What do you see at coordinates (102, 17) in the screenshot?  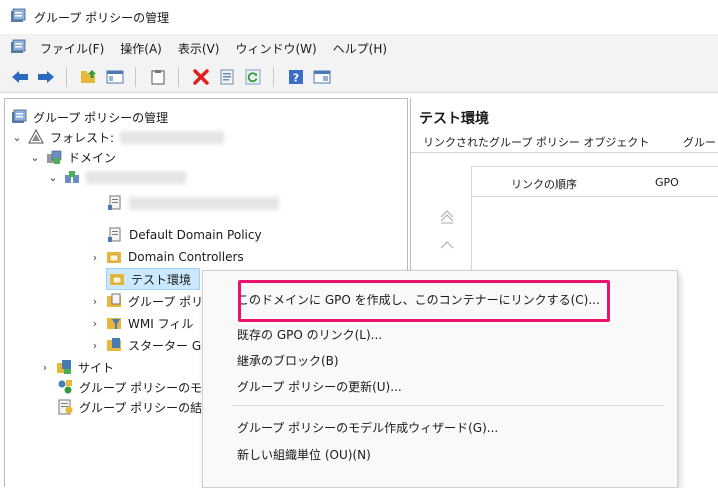 I see `window-title: グループ ポリシーの管理` at bounding box center [102, 17].